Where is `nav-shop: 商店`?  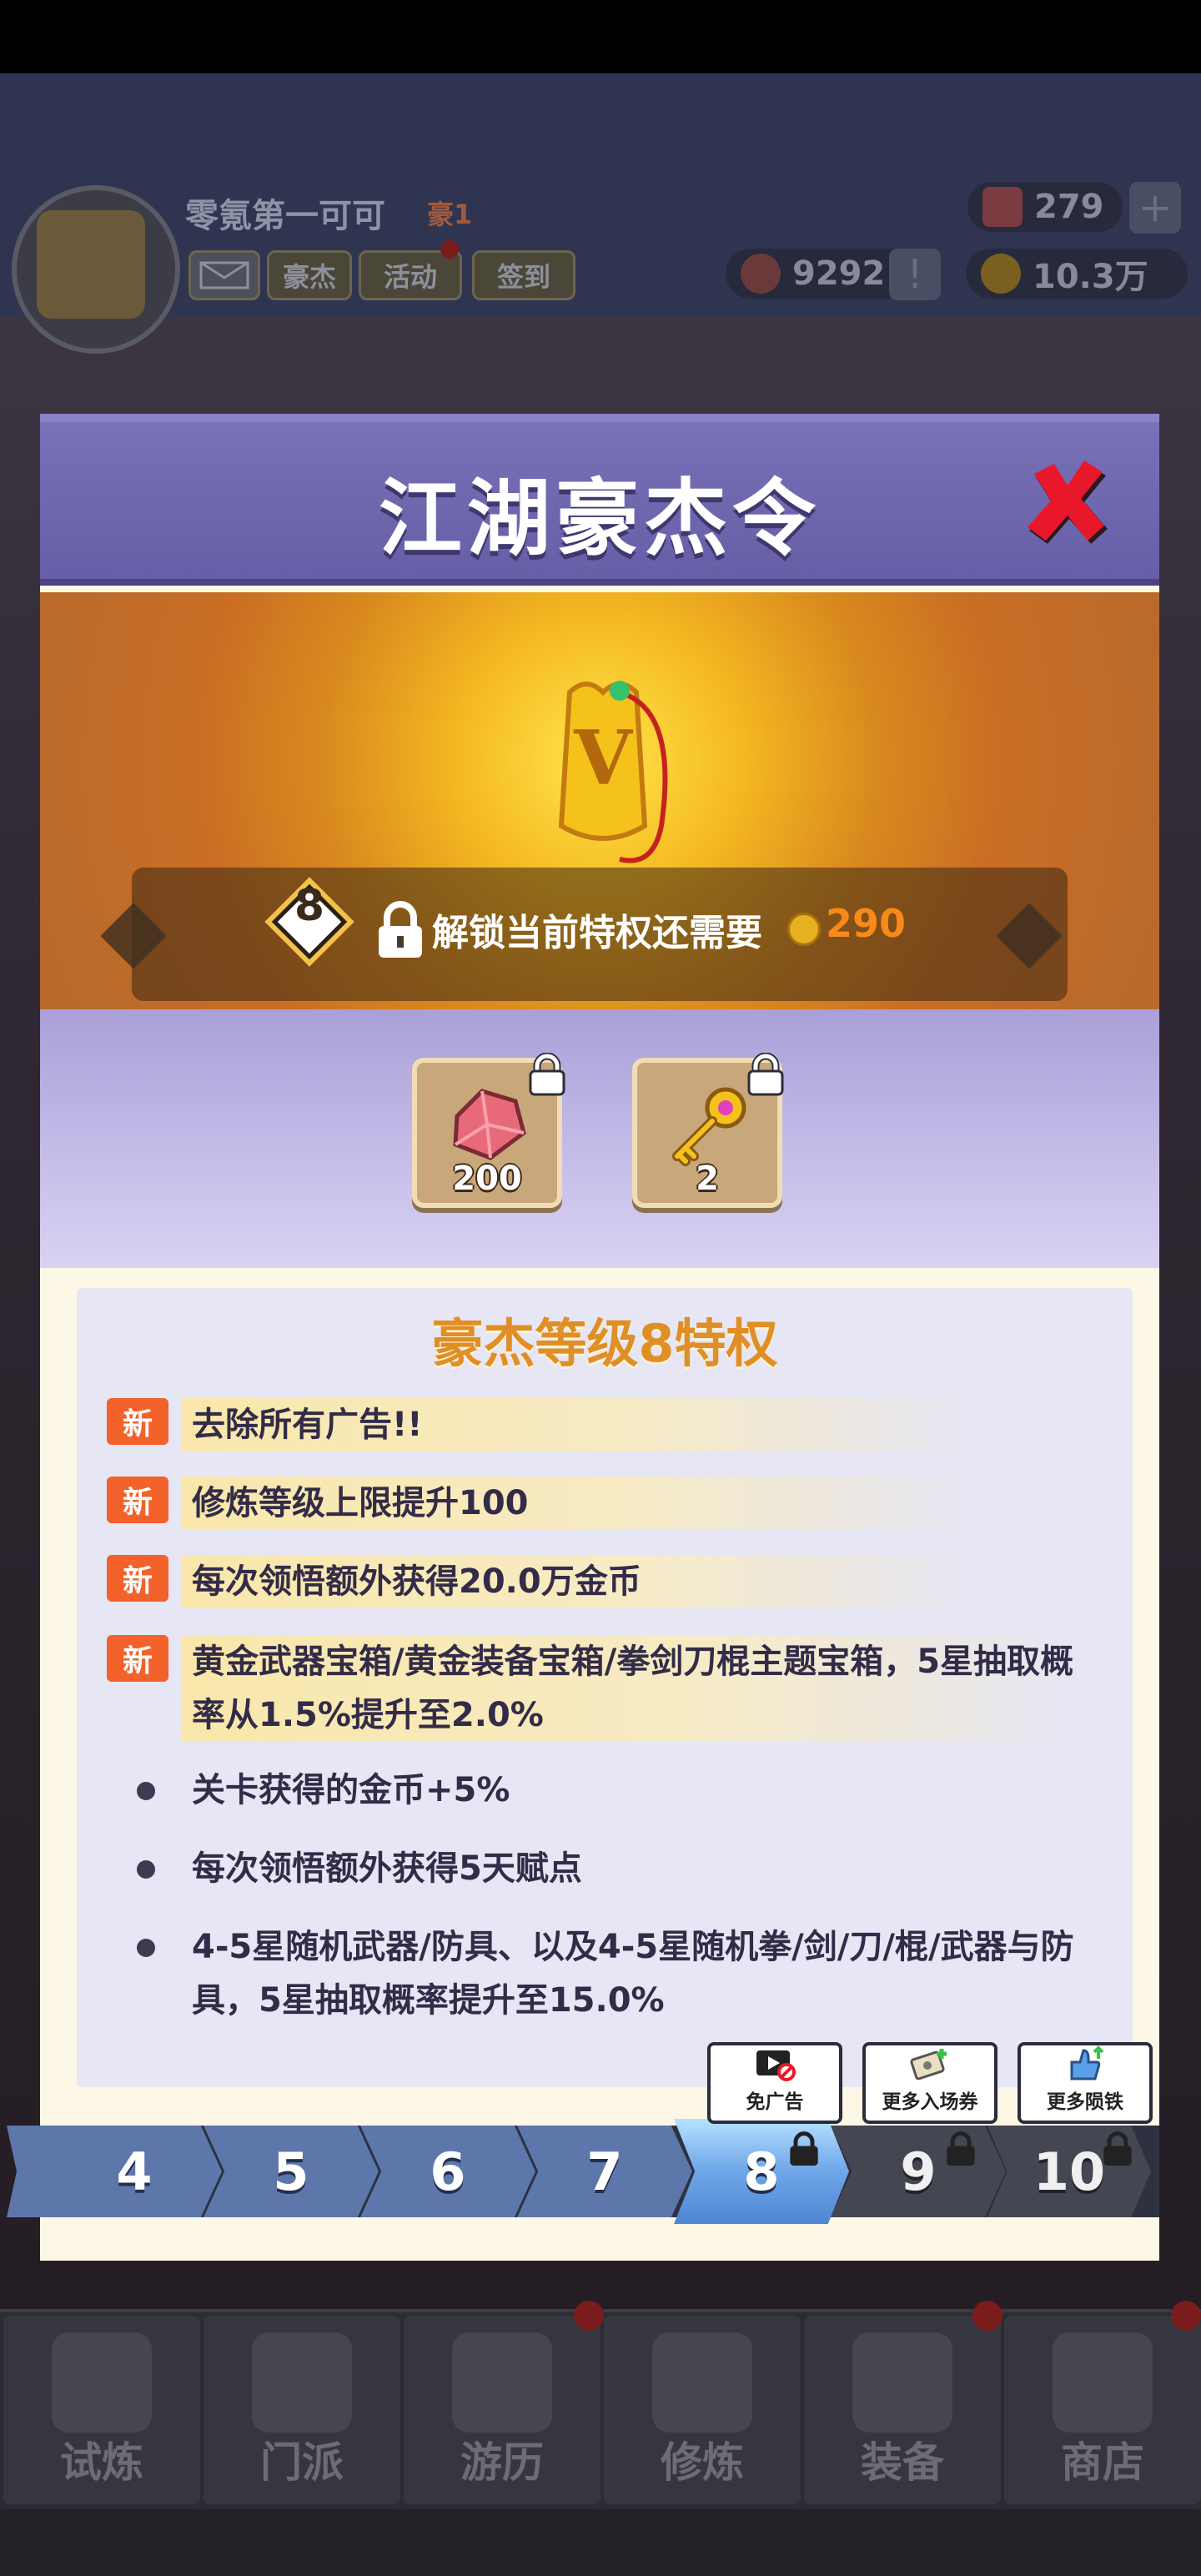 nav-shop: 商店 is located at coordinates (1103, 2410).